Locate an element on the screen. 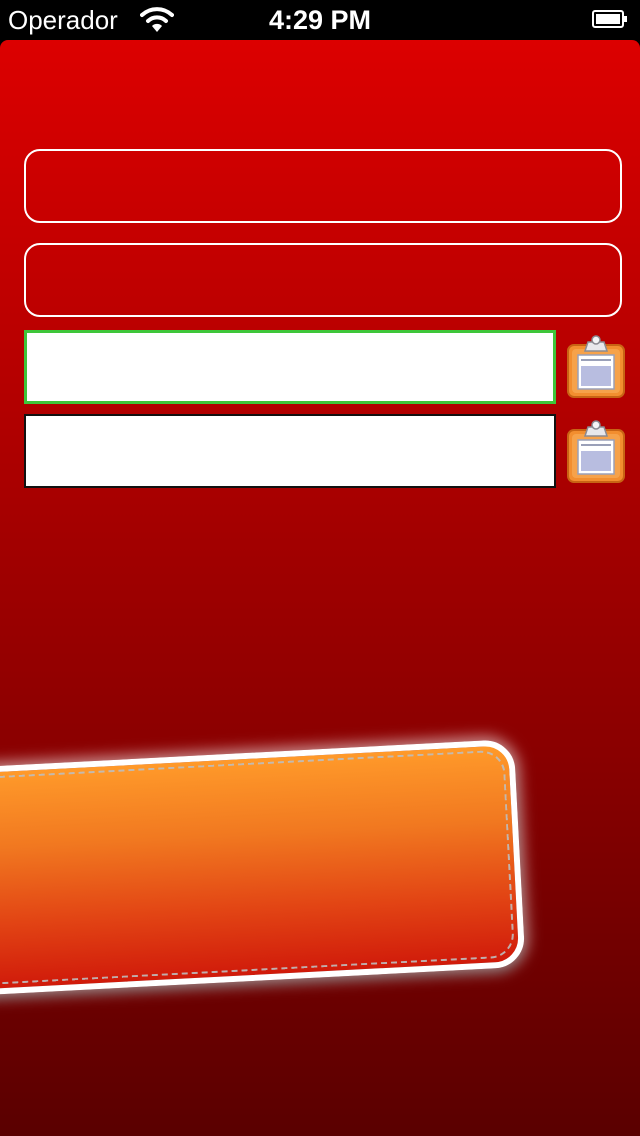  status-time: 4:29 PM is located at coordinates (320, 20).